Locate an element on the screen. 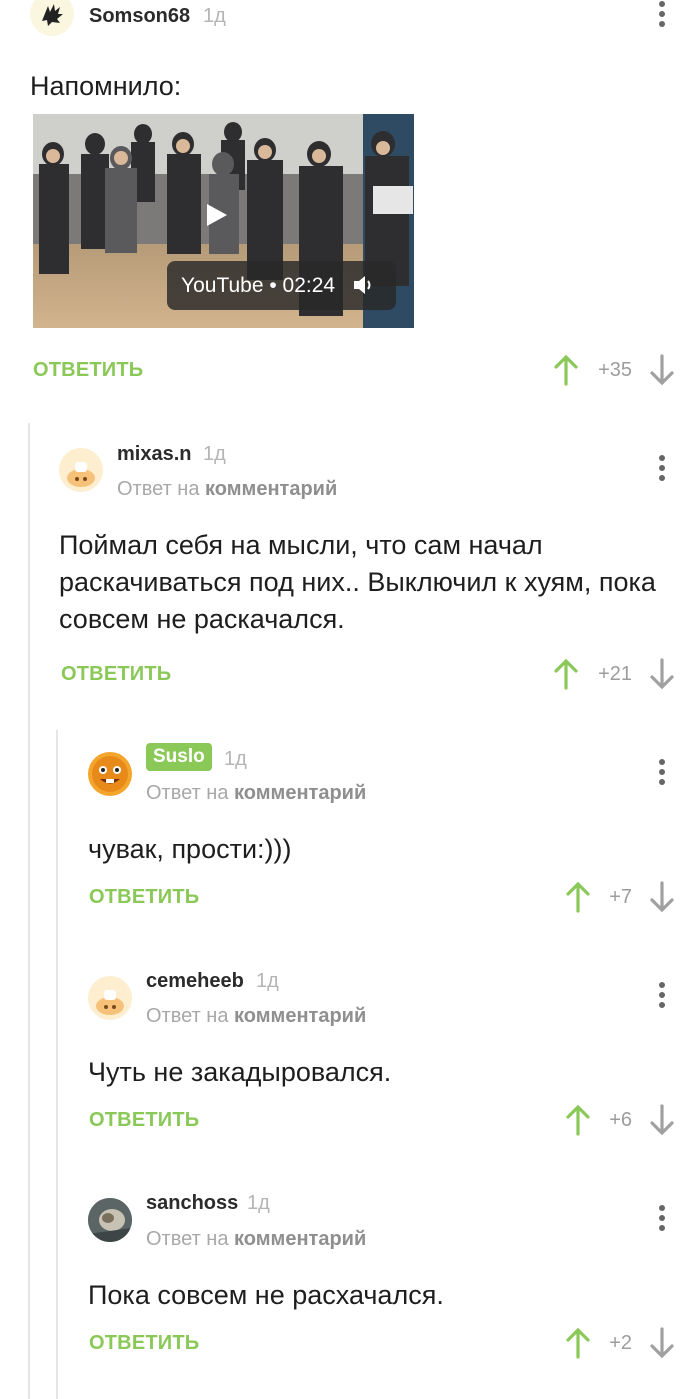 This screenshot has height=1399, width=700. score: +21 is located at coordinates (615, 674).